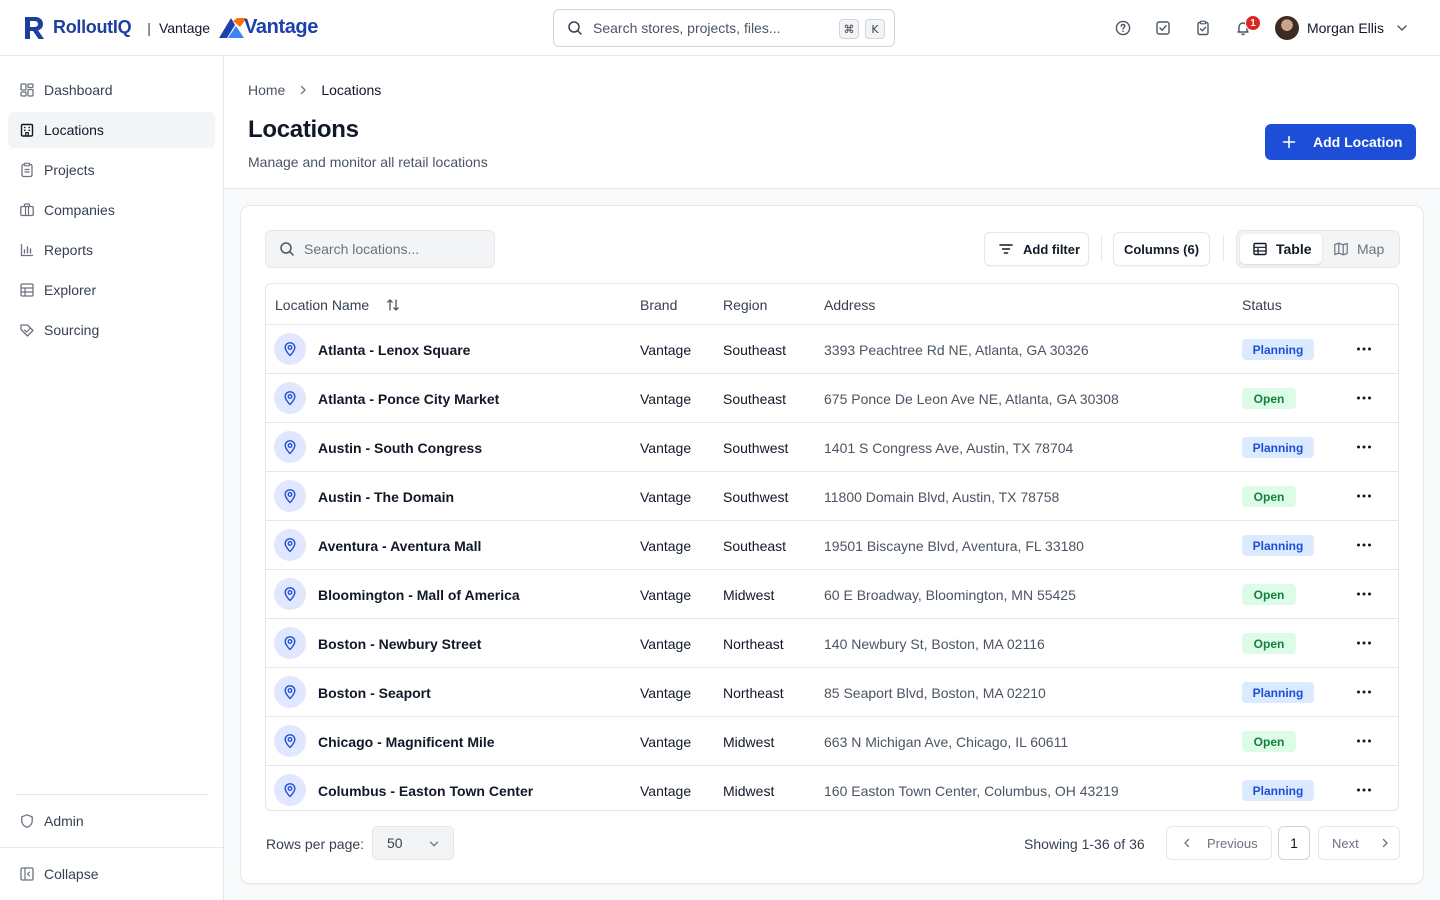  I want to click on rows-per-page-select: 50, so click(413, 843).